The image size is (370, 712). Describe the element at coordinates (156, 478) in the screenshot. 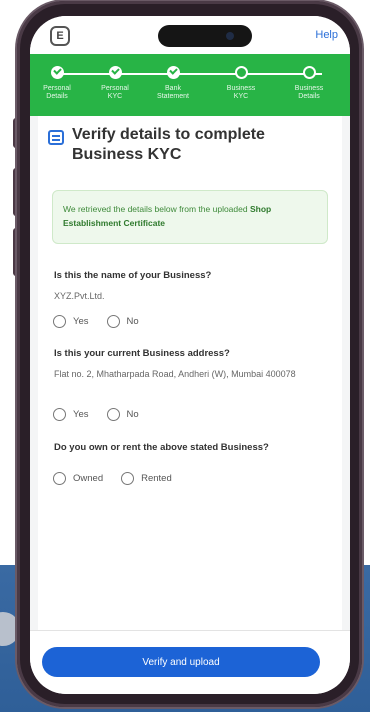

I see `radio-label: Rented` at that location.